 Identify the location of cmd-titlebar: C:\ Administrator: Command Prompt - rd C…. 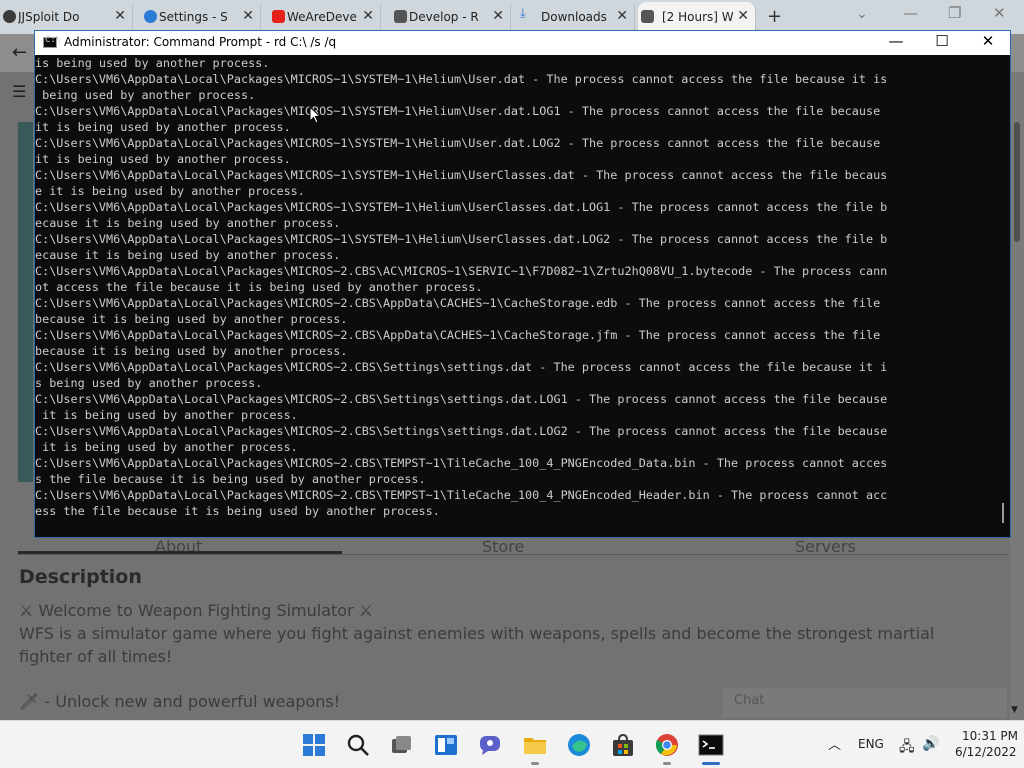
(522, 43).